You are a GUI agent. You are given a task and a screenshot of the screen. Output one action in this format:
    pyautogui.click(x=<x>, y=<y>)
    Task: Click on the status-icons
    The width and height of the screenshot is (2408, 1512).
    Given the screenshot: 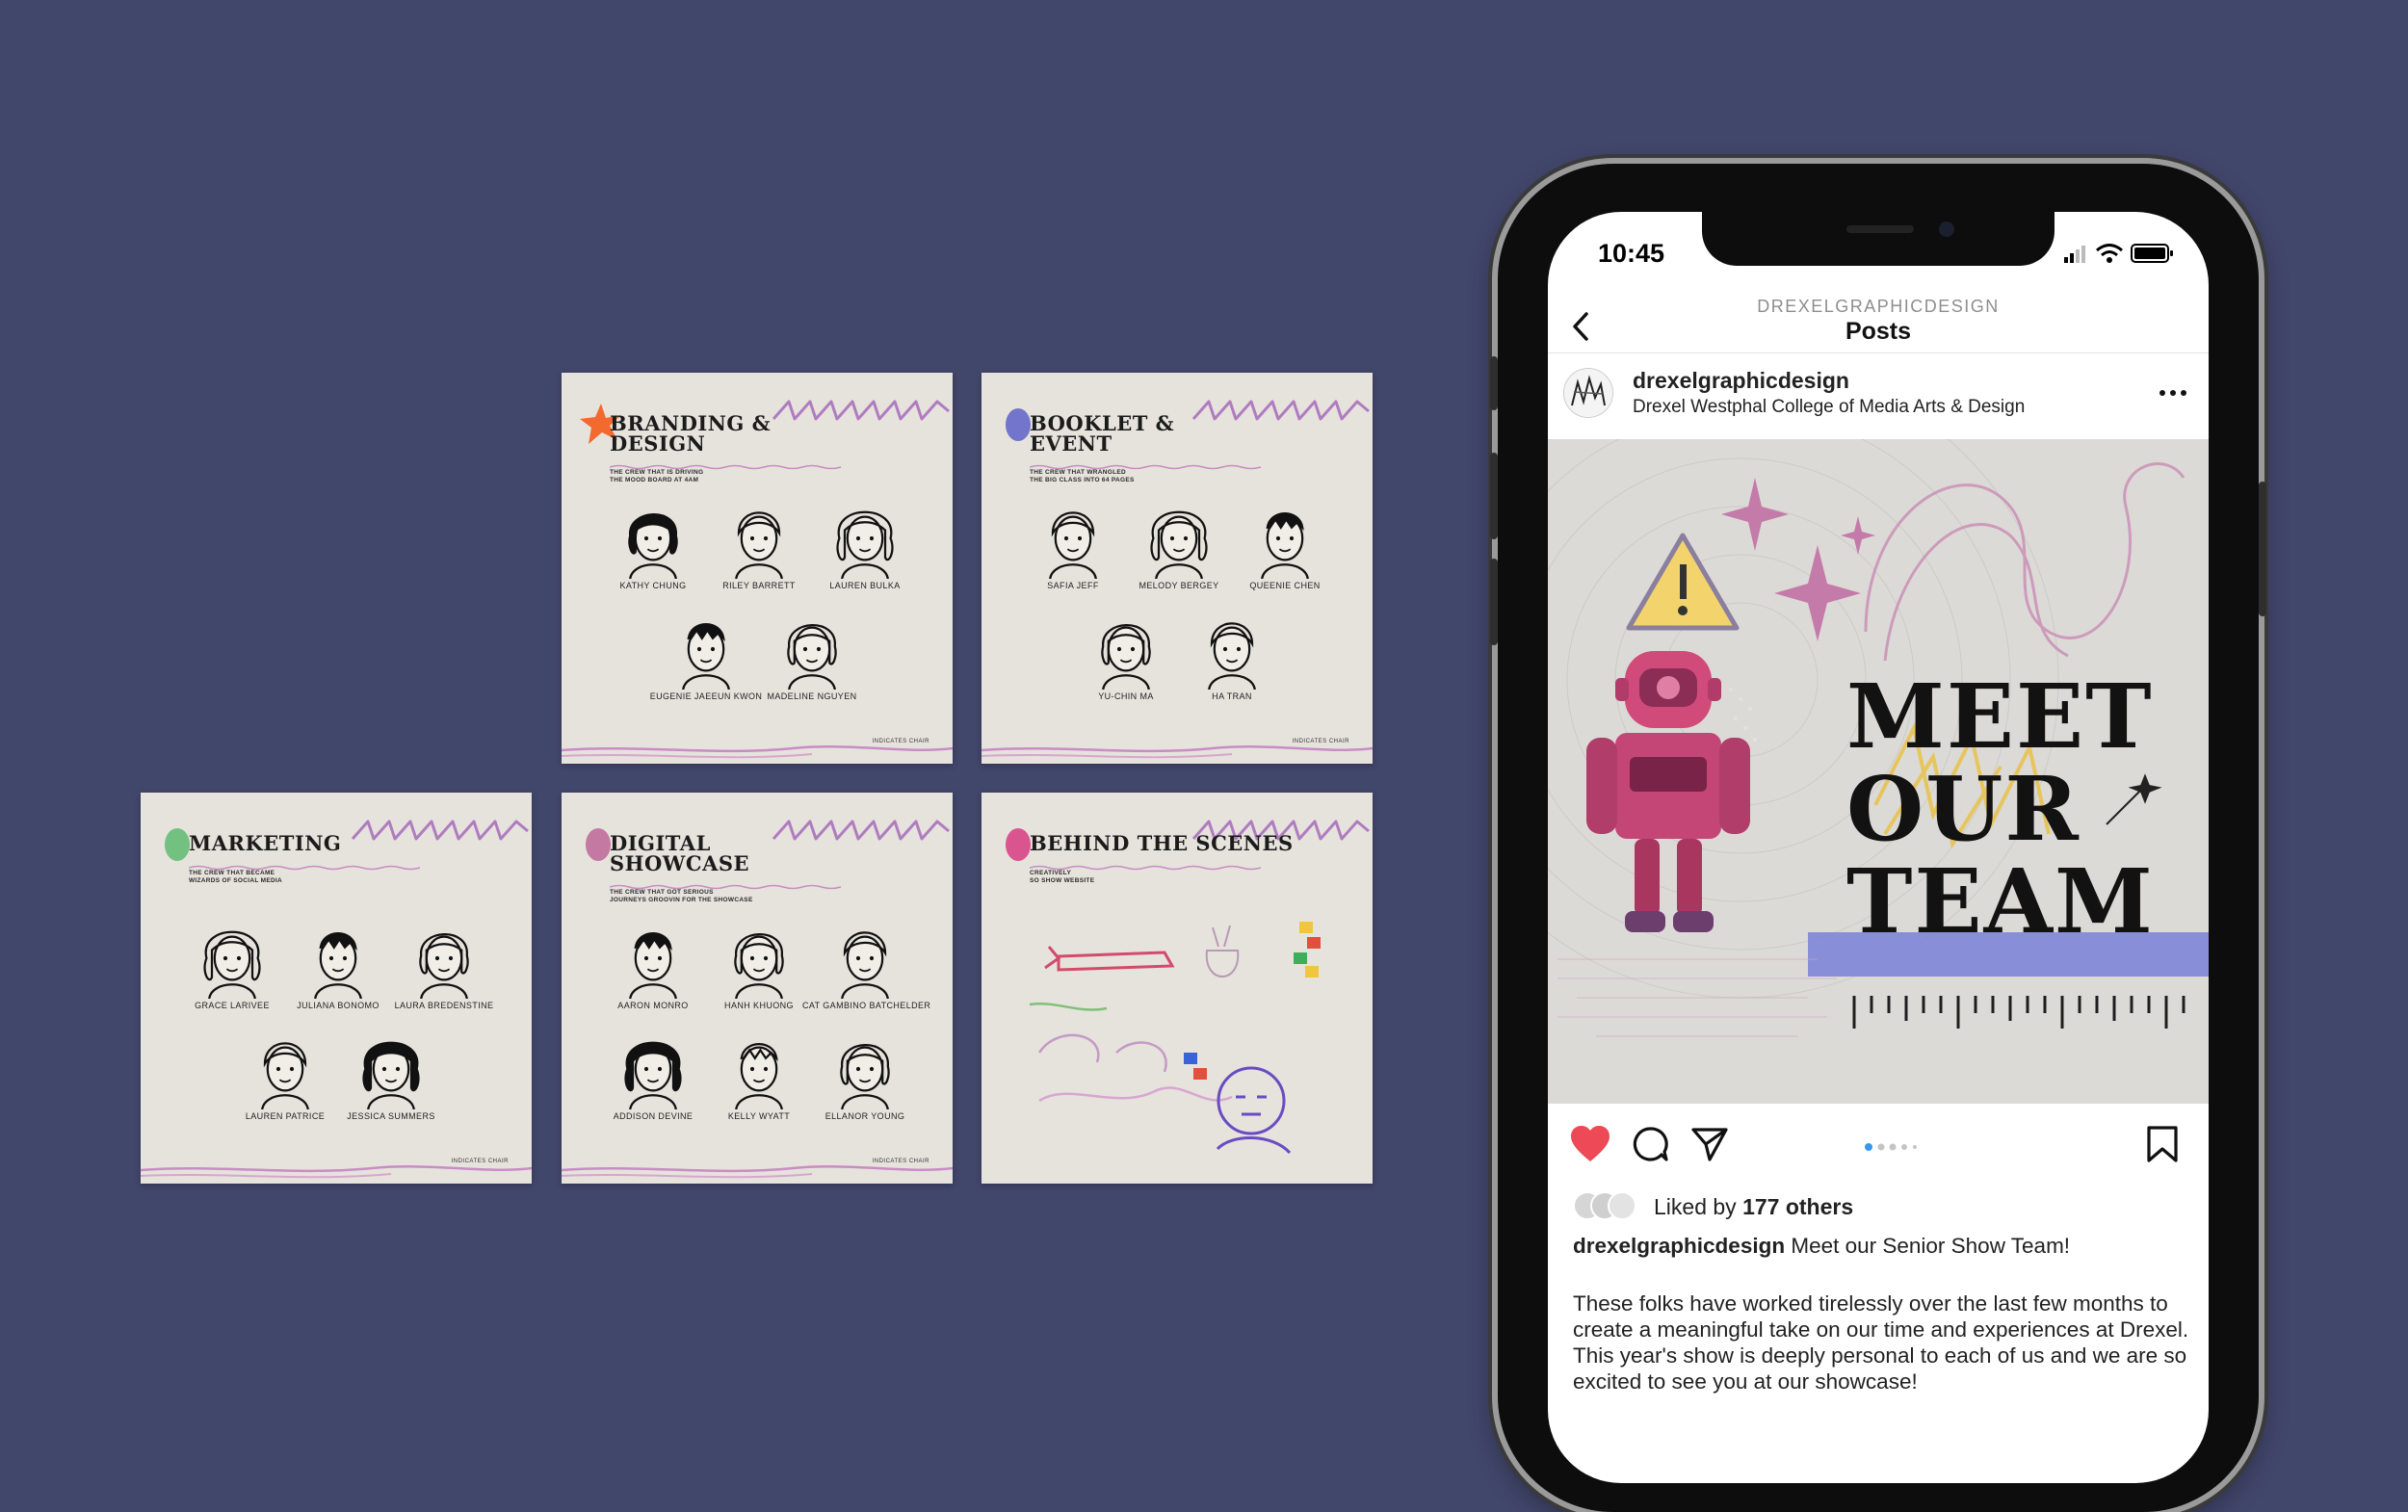 What is the action you would take?
    pyautogui.click(x=2118, y=253)
    